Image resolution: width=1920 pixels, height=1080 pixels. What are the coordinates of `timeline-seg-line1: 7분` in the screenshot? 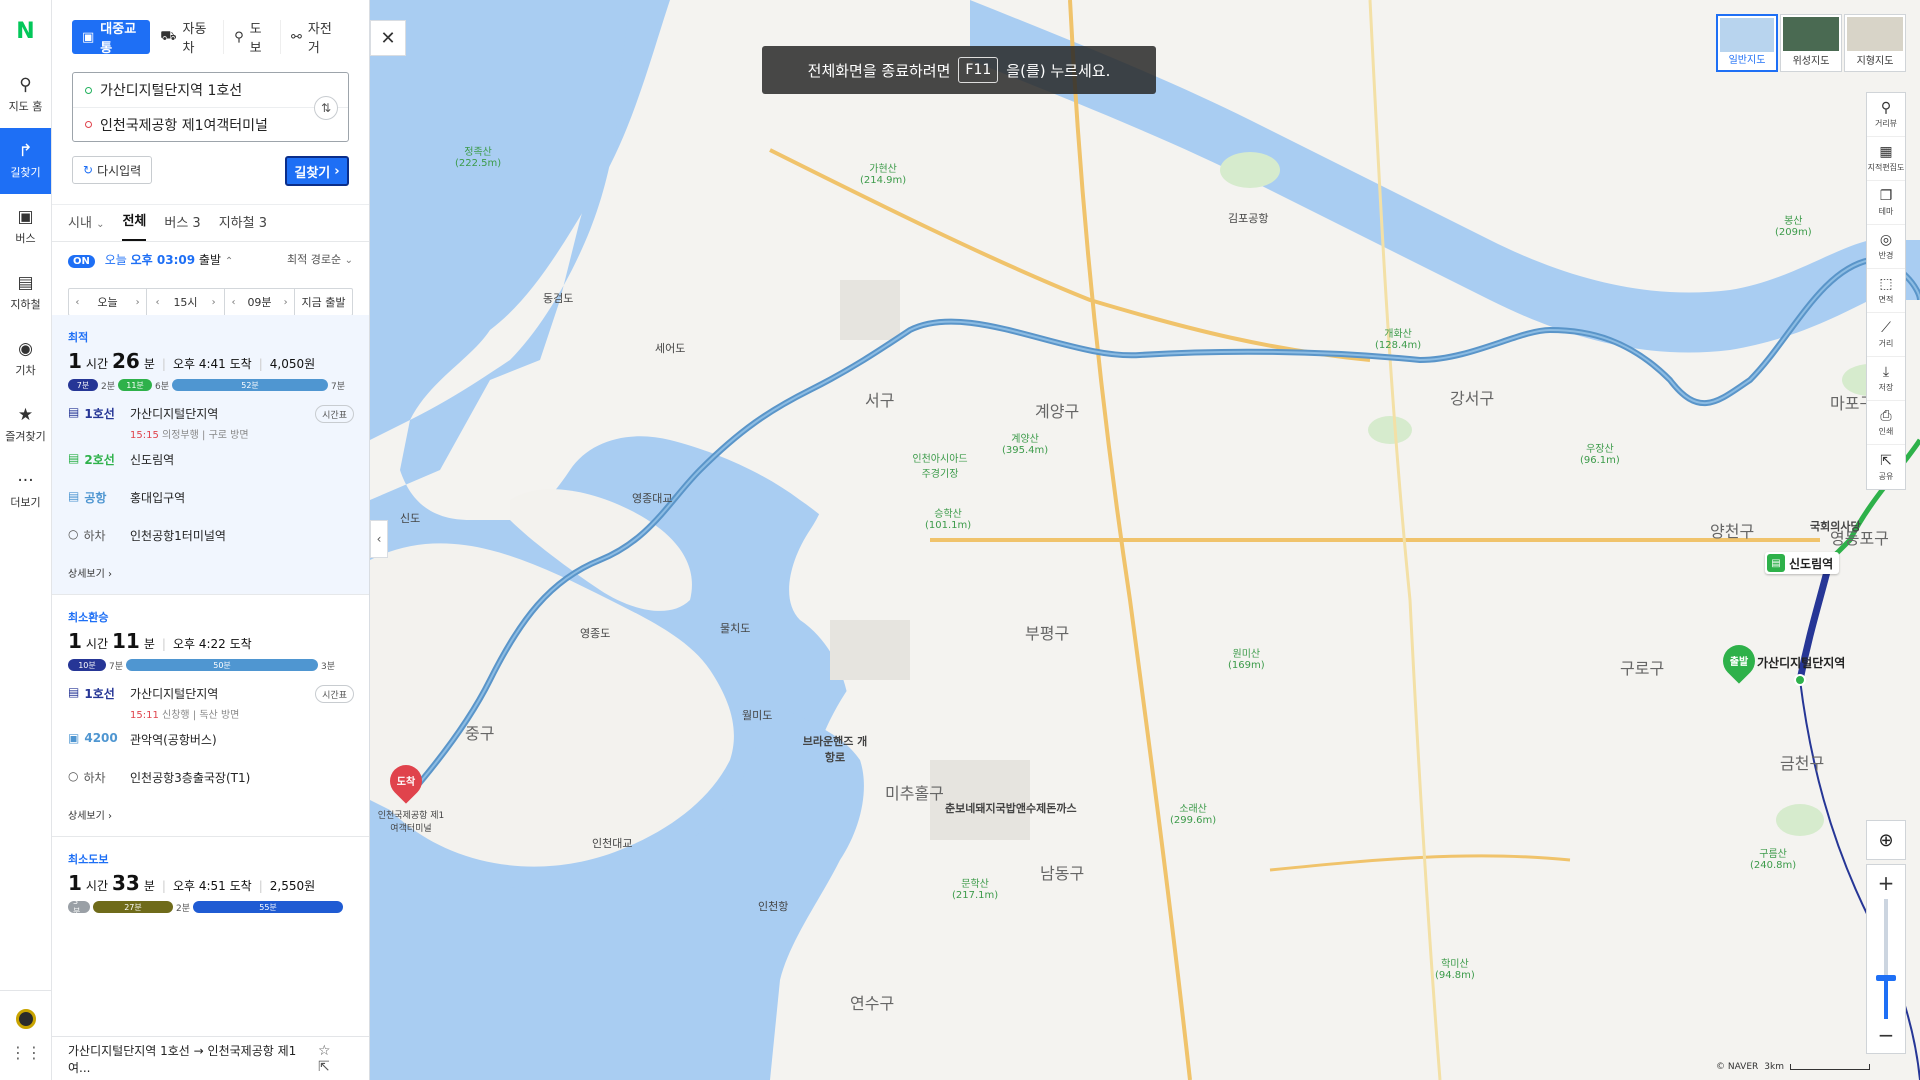 It's located at (83, 385).